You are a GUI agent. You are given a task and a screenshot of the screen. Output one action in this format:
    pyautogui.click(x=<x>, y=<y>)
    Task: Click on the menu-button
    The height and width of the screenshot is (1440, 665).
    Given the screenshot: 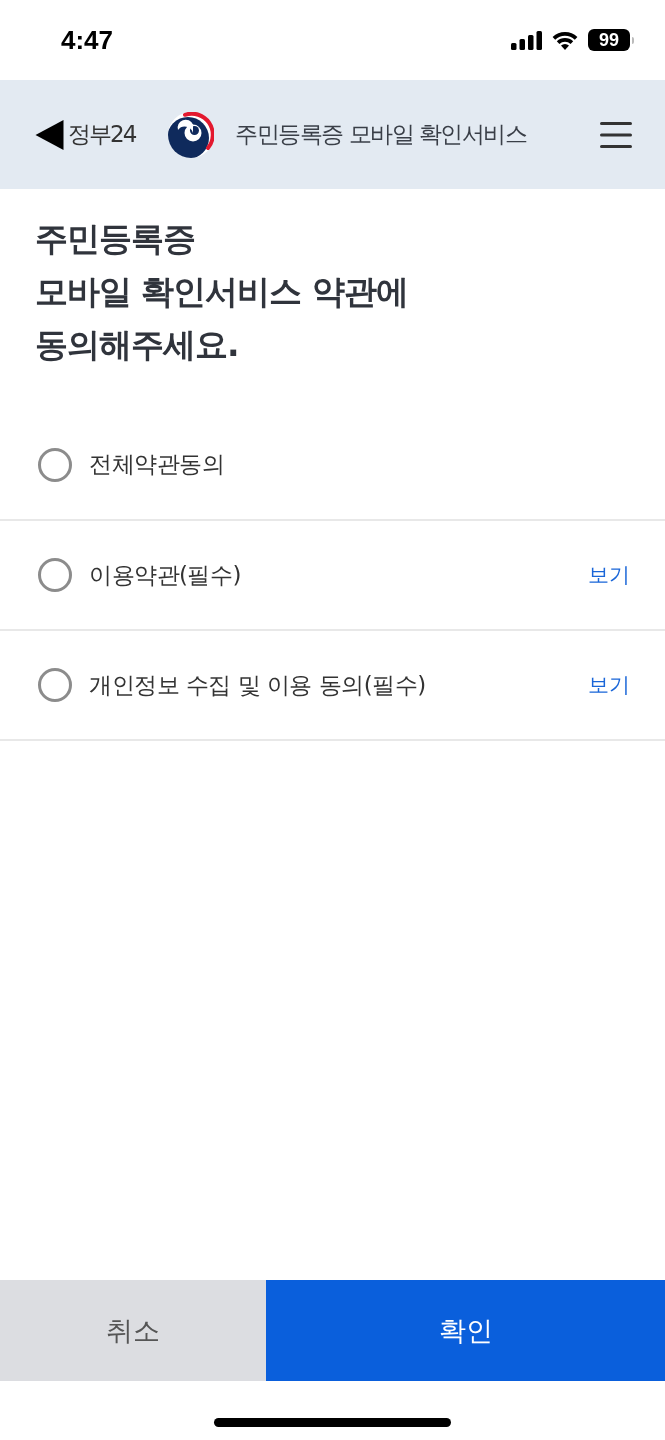 What is the action you would take?
    pyautogui.click(x=616, y=134)
    